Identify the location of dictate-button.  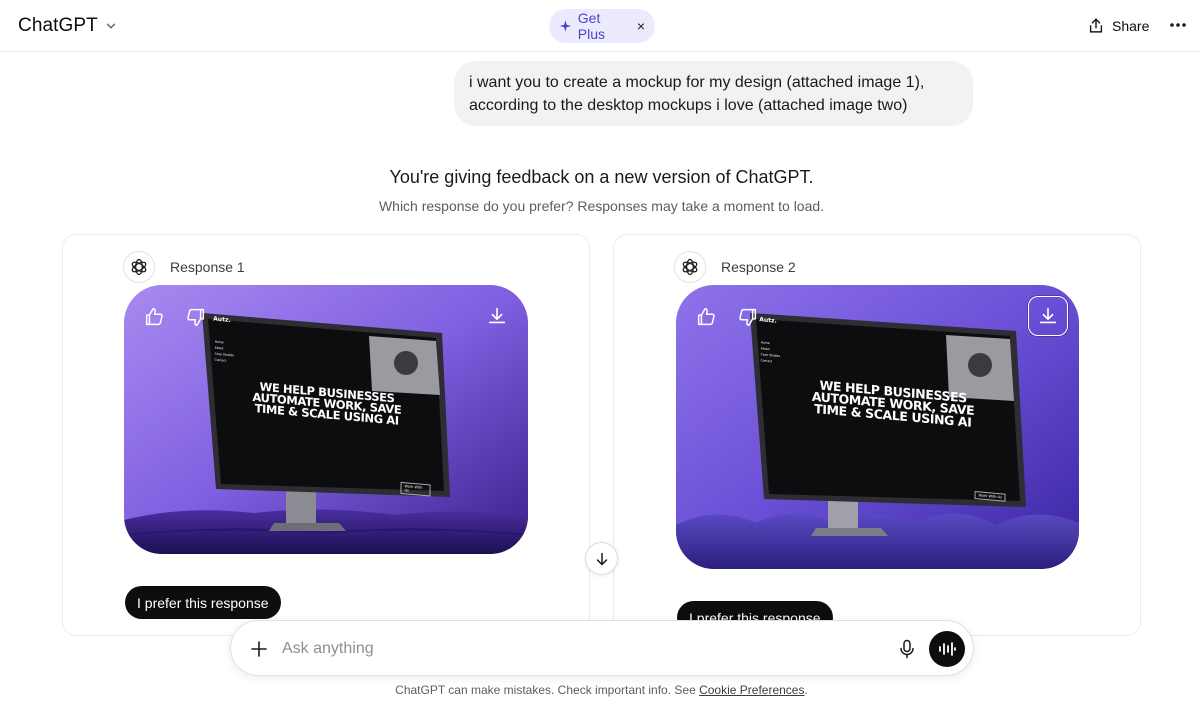
(907, 649).